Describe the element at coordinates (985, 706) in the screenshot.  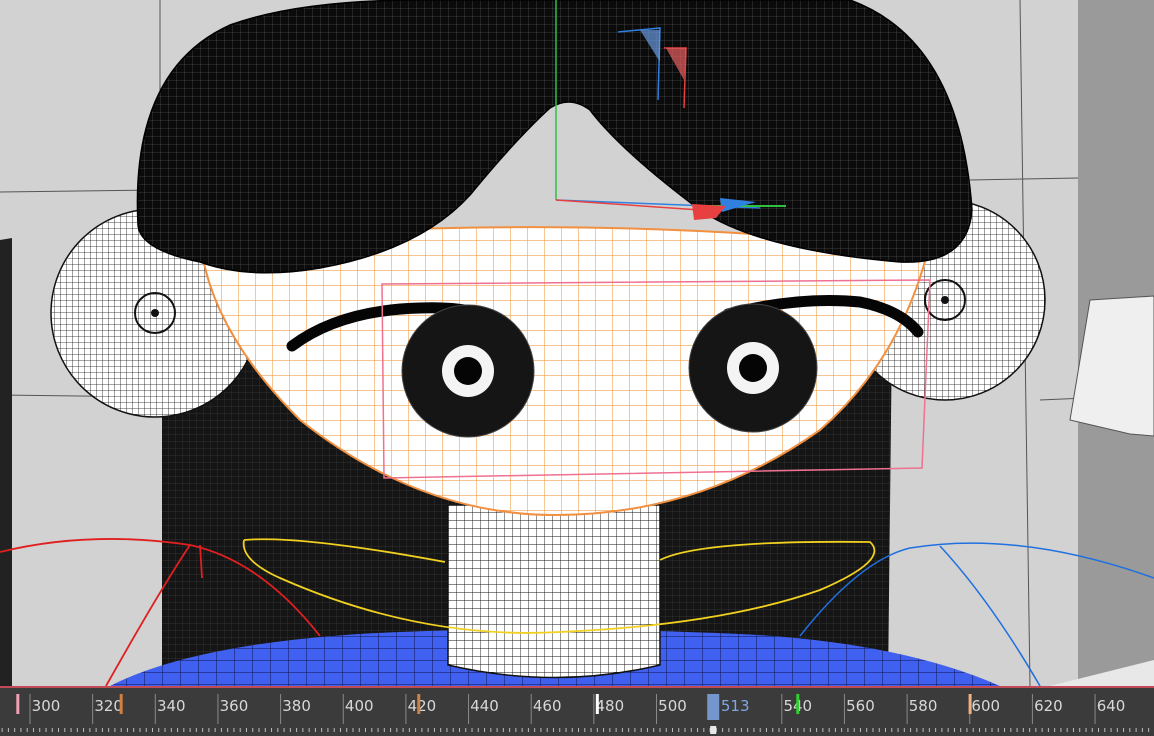
I see `tick-label-600: 600` at that location.